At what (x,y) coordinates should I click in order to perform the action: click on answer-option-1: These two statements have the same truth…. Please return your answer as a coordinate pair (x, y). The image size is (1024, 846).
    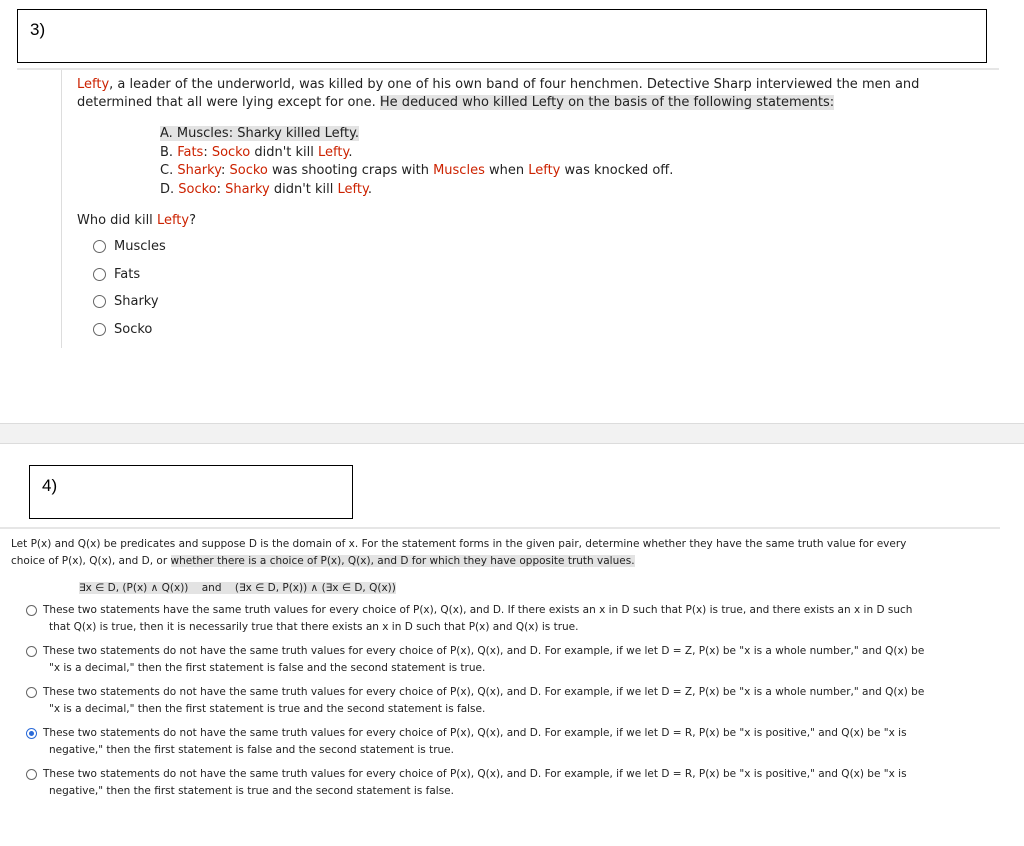
    Looking at the image, I should click on (511, 619).